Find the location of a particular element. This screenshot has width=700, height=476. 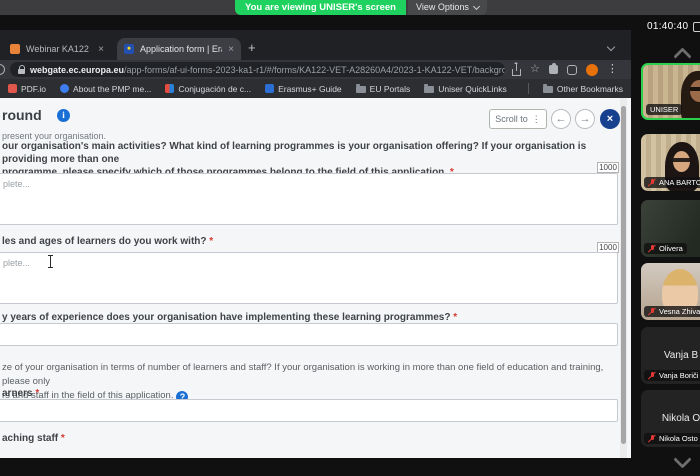

participant-tile-olivera: Olivera is located at coordinates (670, 228).